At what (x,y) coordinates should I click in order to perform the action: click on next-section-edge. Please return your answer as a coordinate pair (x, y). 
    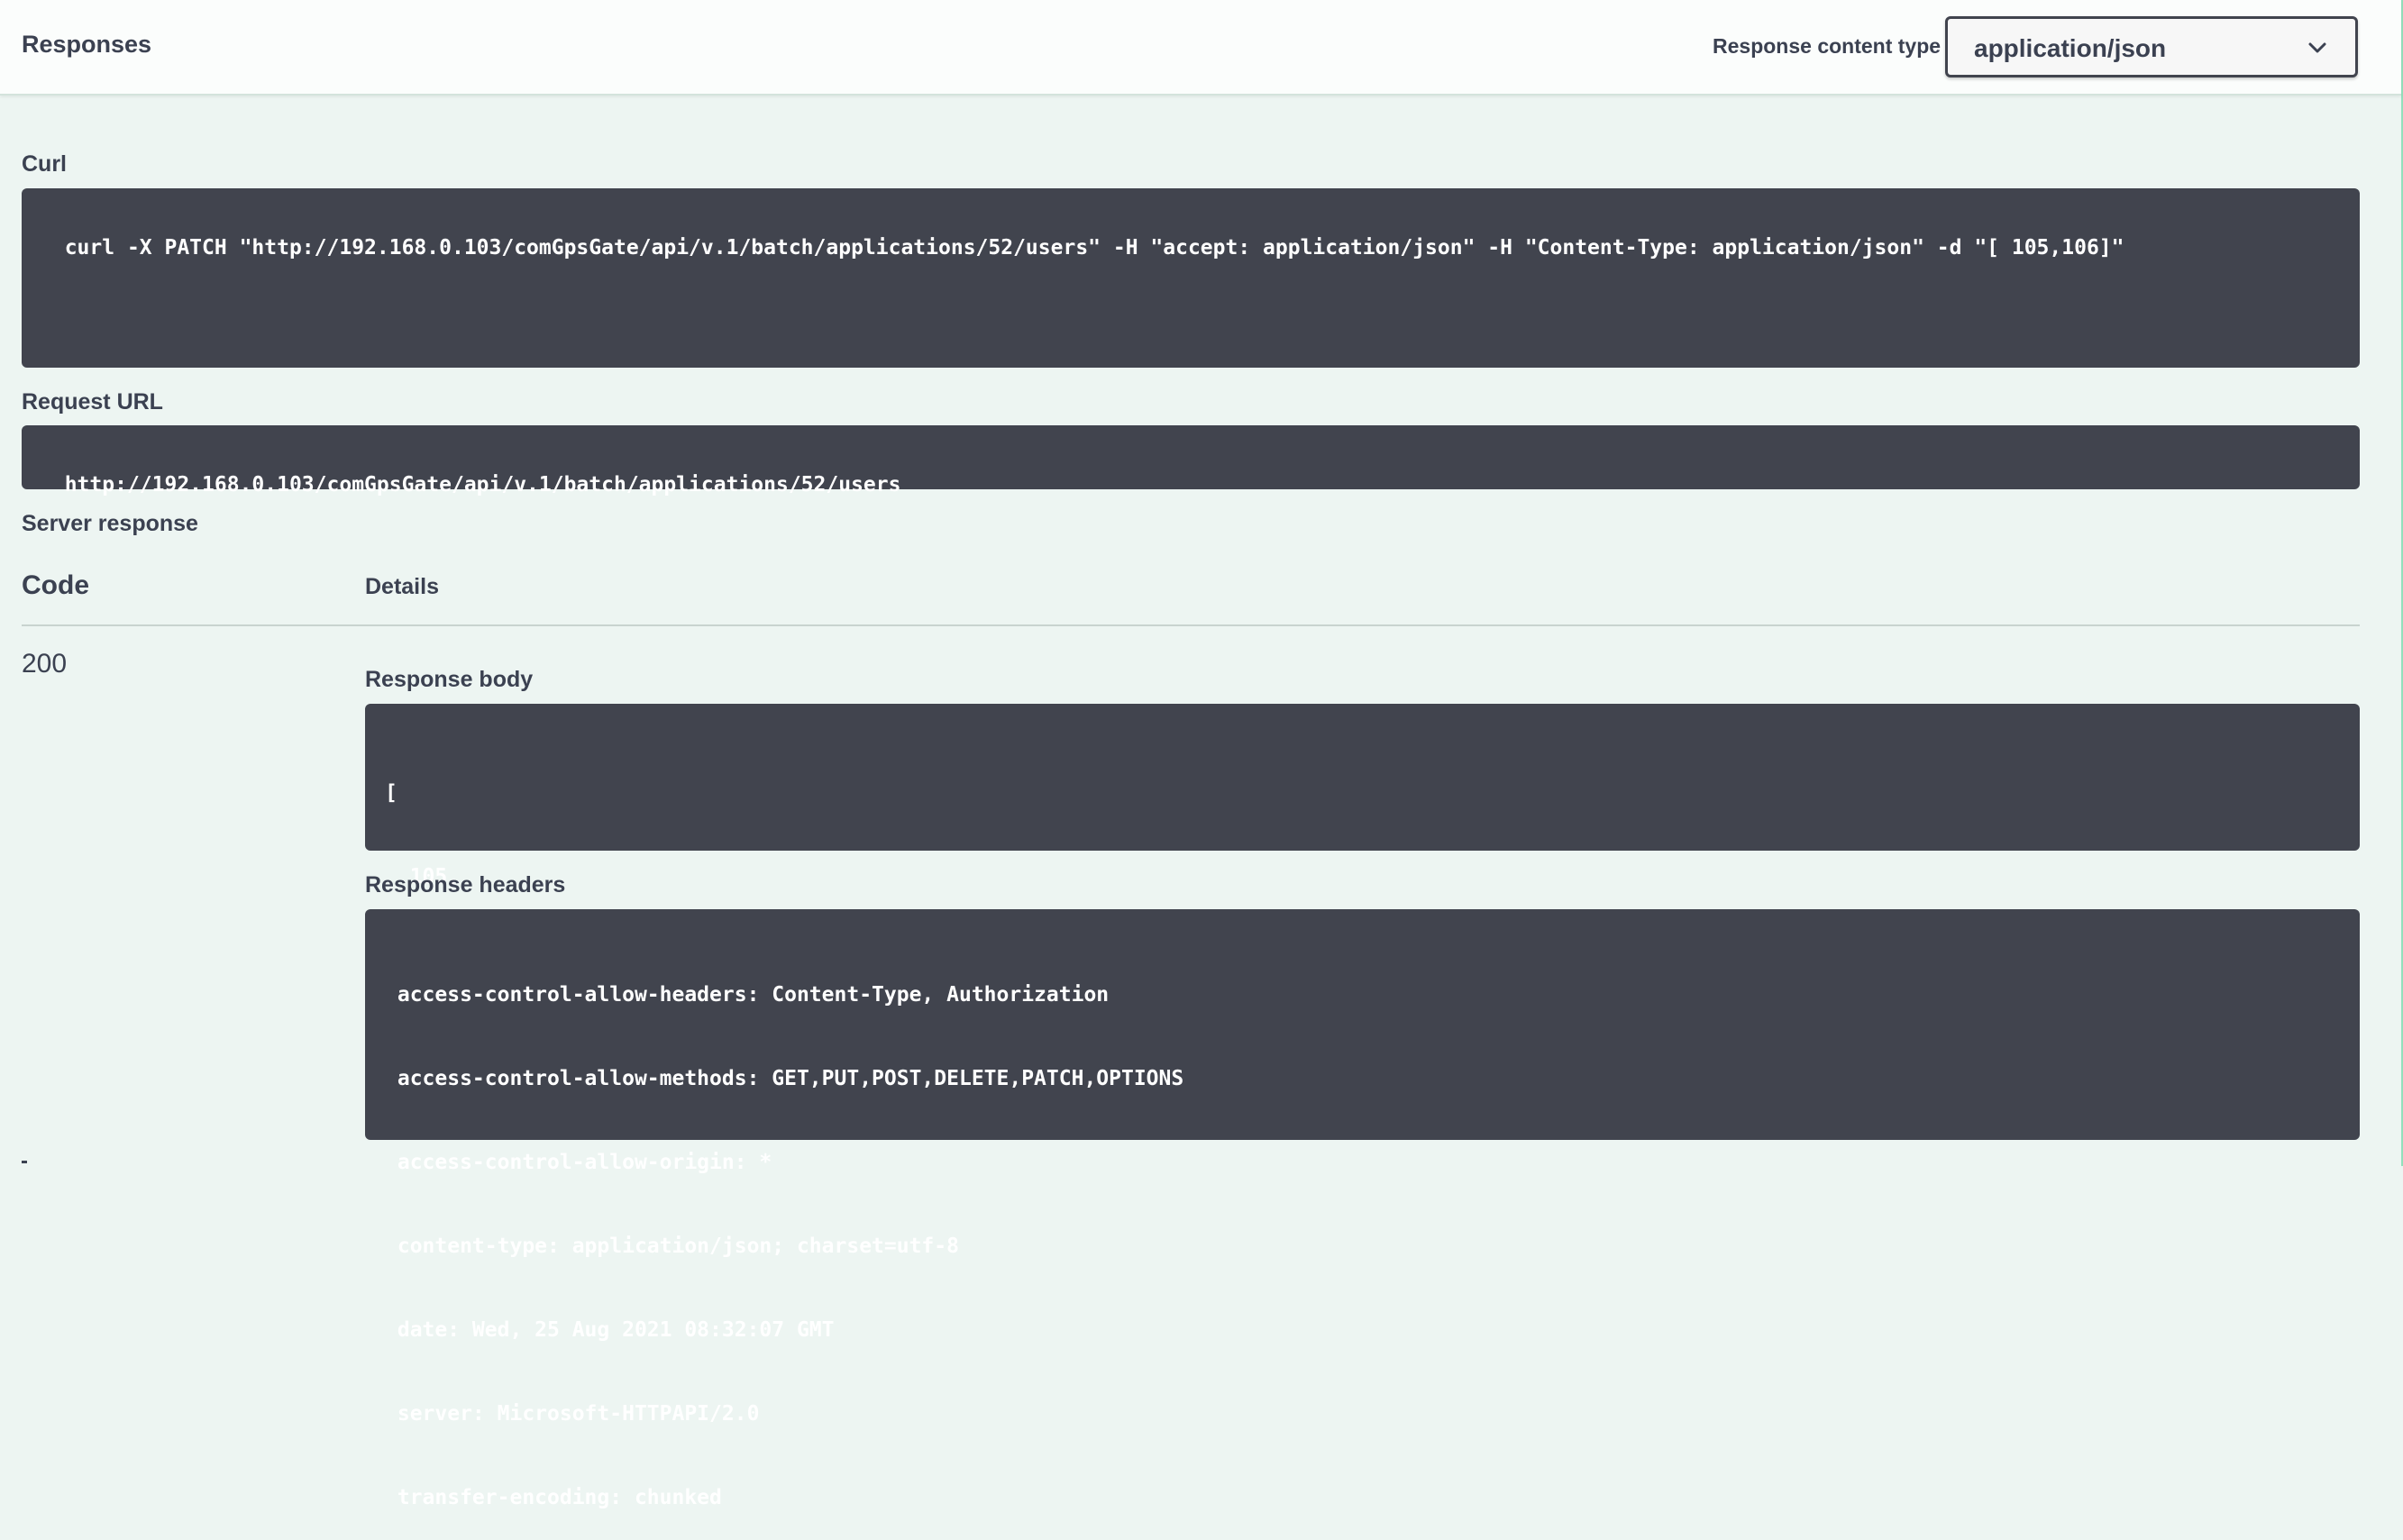
    Looking at the image, I should click on (24, 1165).